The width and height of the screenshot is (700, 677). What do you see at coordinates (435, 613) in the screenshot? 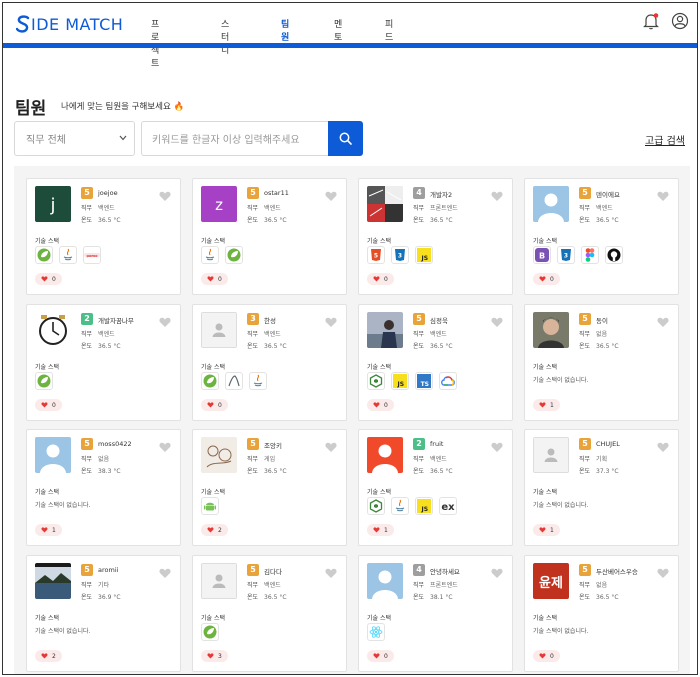
I see `member-card: 4 안녕하세요 직무 프론트엔드 온도 38.1 °C 기술 스택 0` at bounding box center [435, 613].